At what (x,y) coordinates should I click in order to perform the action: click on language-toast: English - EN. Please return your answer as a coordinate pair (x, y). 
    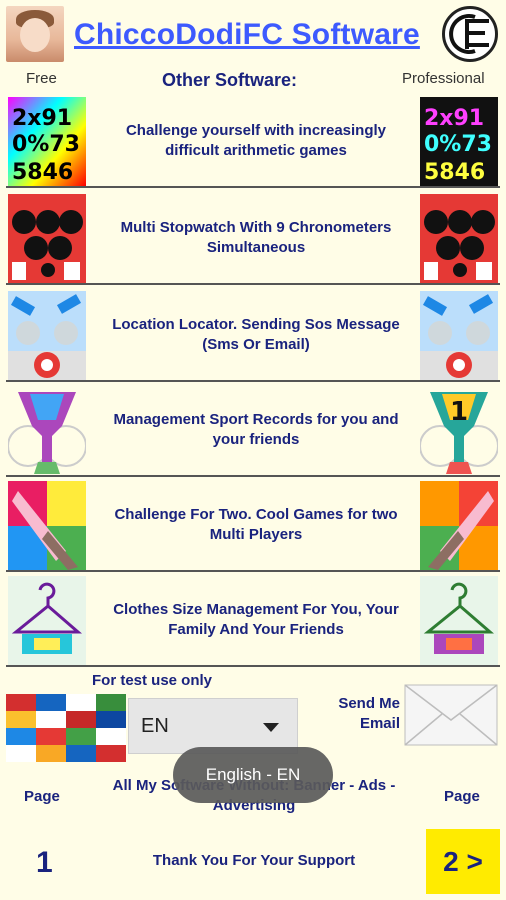
    Looking at the image, I should click on (253, 775).